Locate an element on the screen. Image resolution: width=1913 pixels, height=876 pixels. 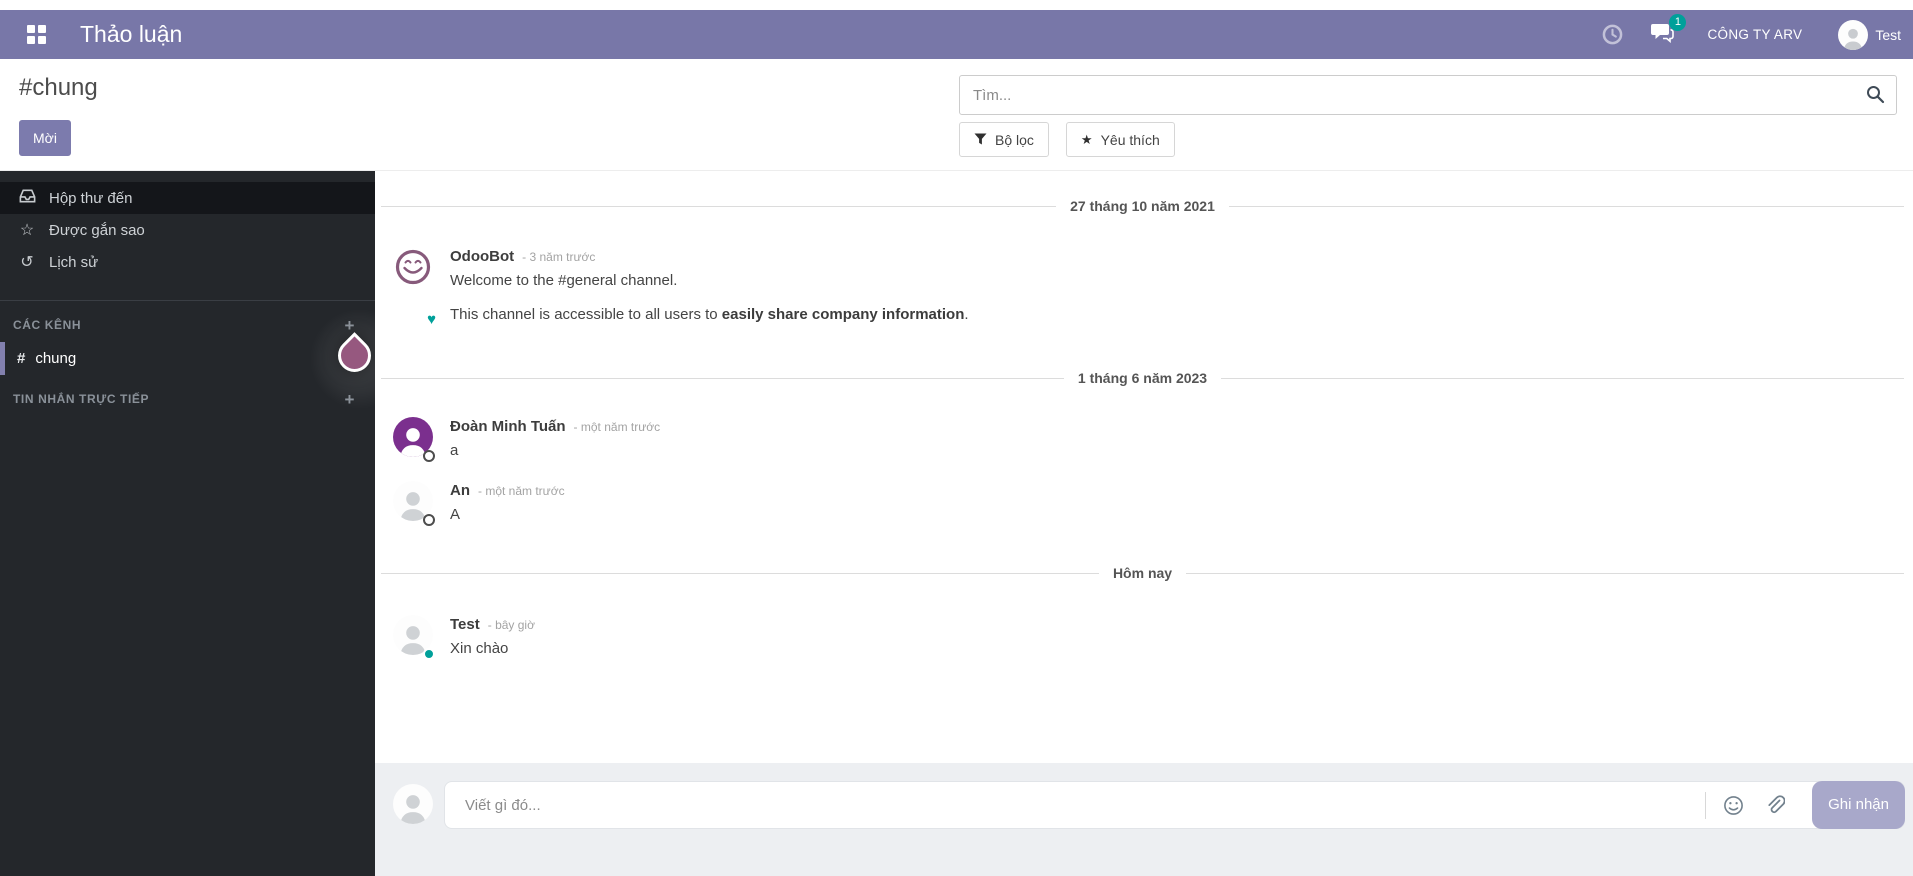
company-name: CÔNG TY ARV is located at coordinates (1754, 34).